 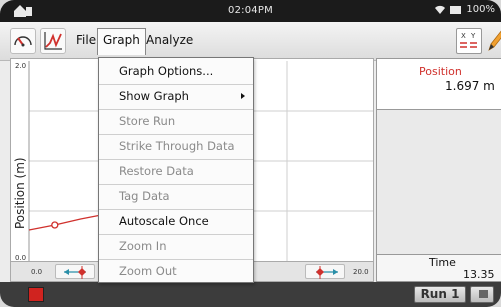 What do you see at coordinates (440, 294) in the screenshot?
I see `run-selector-button: Run 1` at bounding box center [440, 294].